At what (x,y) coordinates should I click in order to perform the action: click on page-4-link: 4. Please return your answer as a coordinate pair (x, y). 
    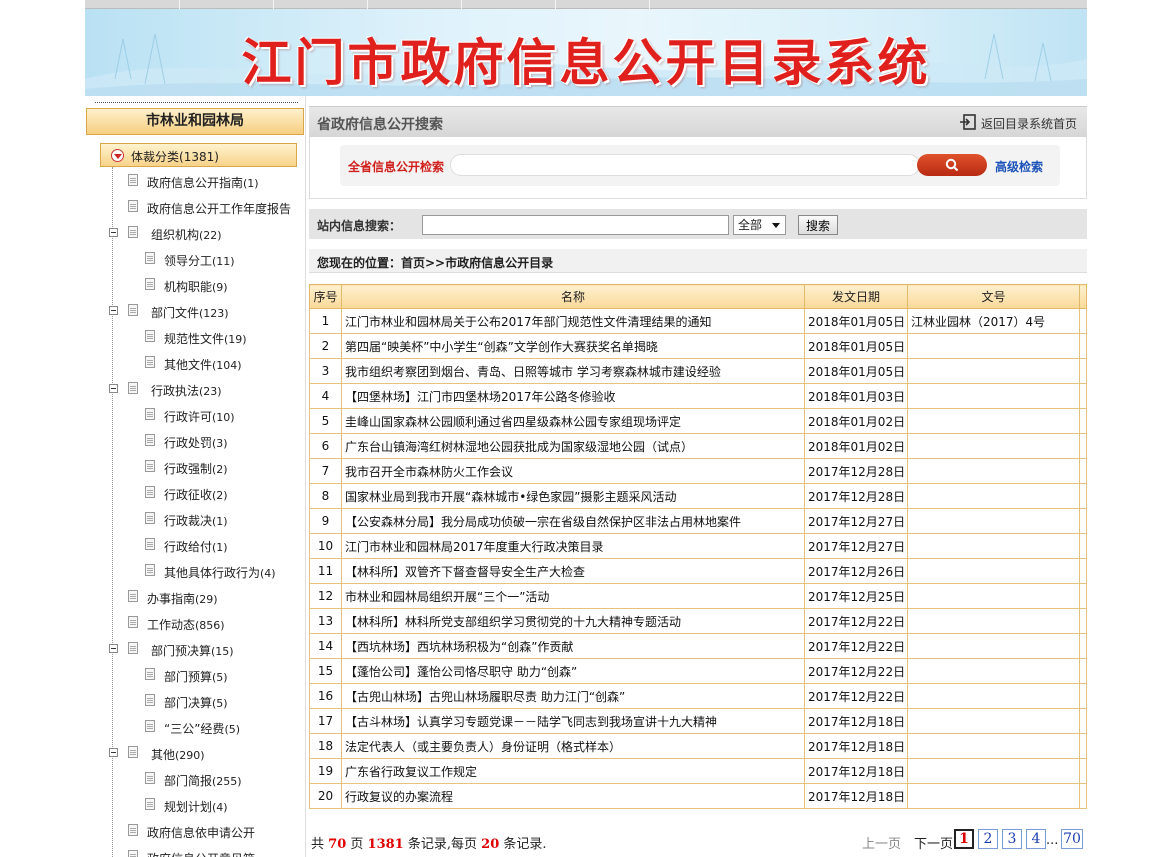
    Looking at the image, I should click on (1036, 839).